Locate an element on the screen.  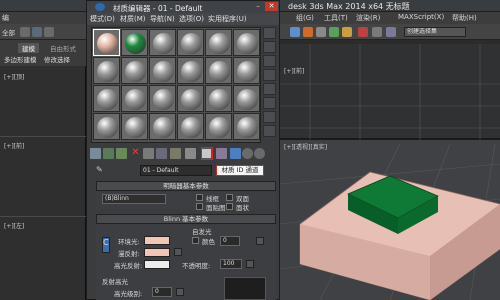
copy-material-icon is located at coordinates (148, 153).